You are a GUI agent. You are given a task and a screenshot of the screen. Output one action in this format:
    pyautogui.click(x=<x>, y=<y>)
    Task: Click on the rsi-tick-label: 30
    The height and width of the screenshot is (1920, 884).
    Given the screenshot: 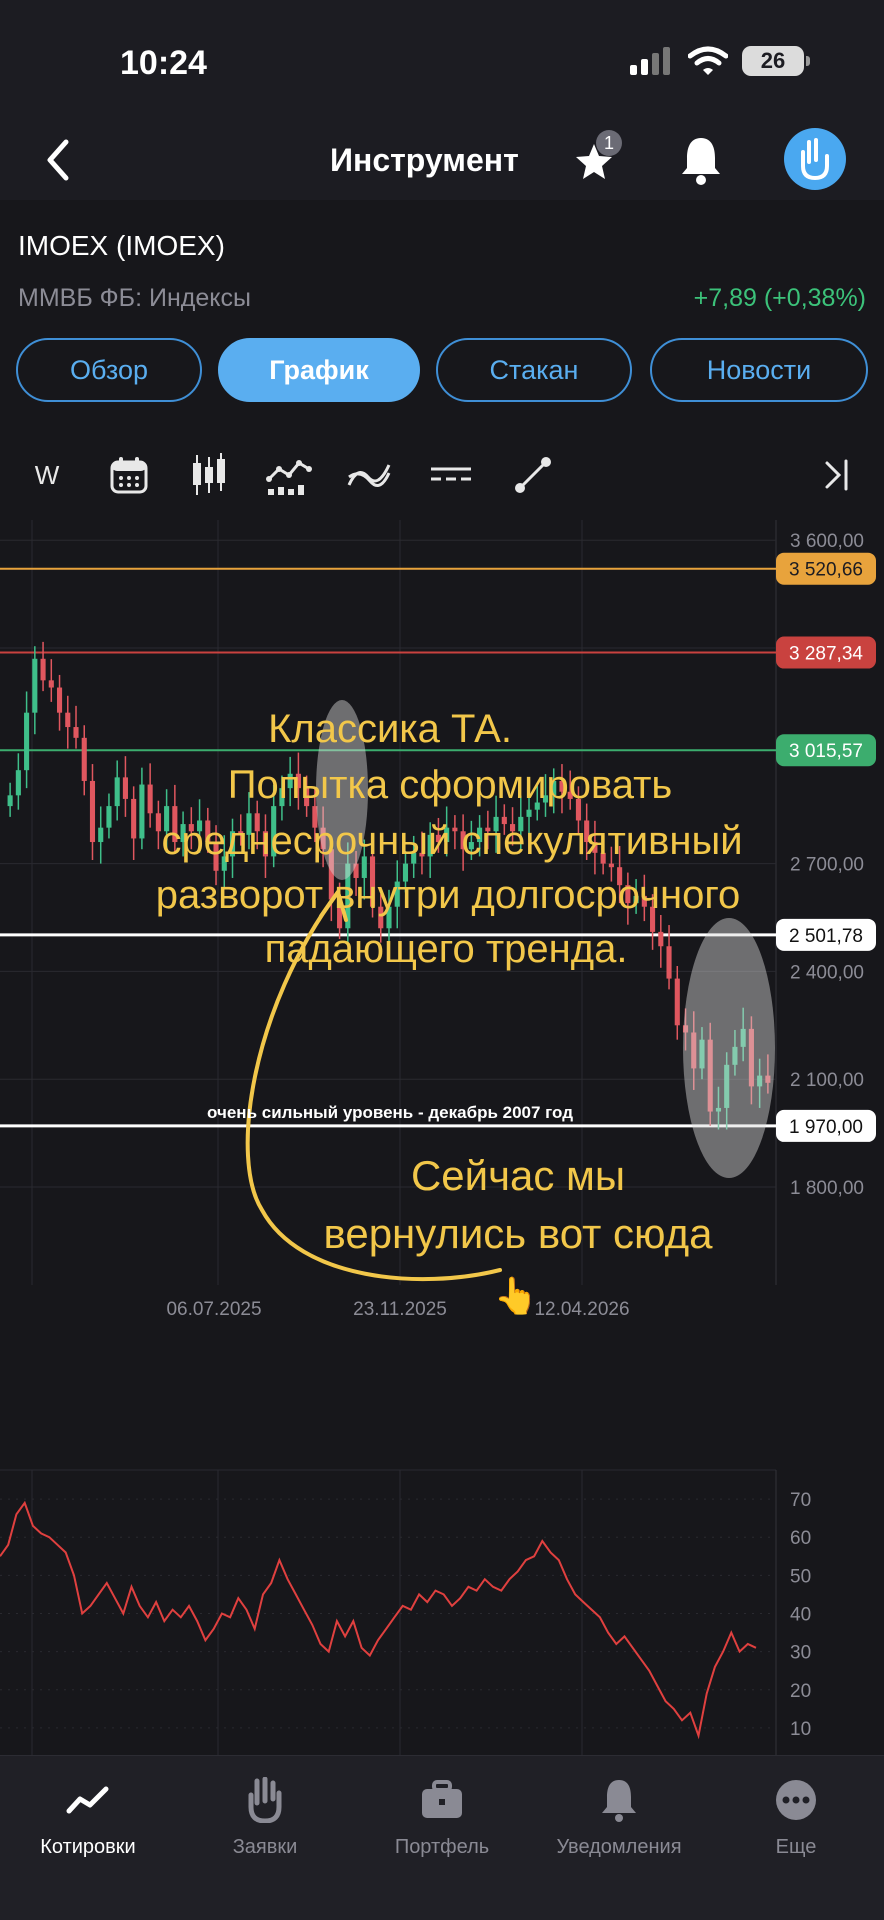 What is the action you would take?
    pyautogui.click(x=800, y=1653)
    